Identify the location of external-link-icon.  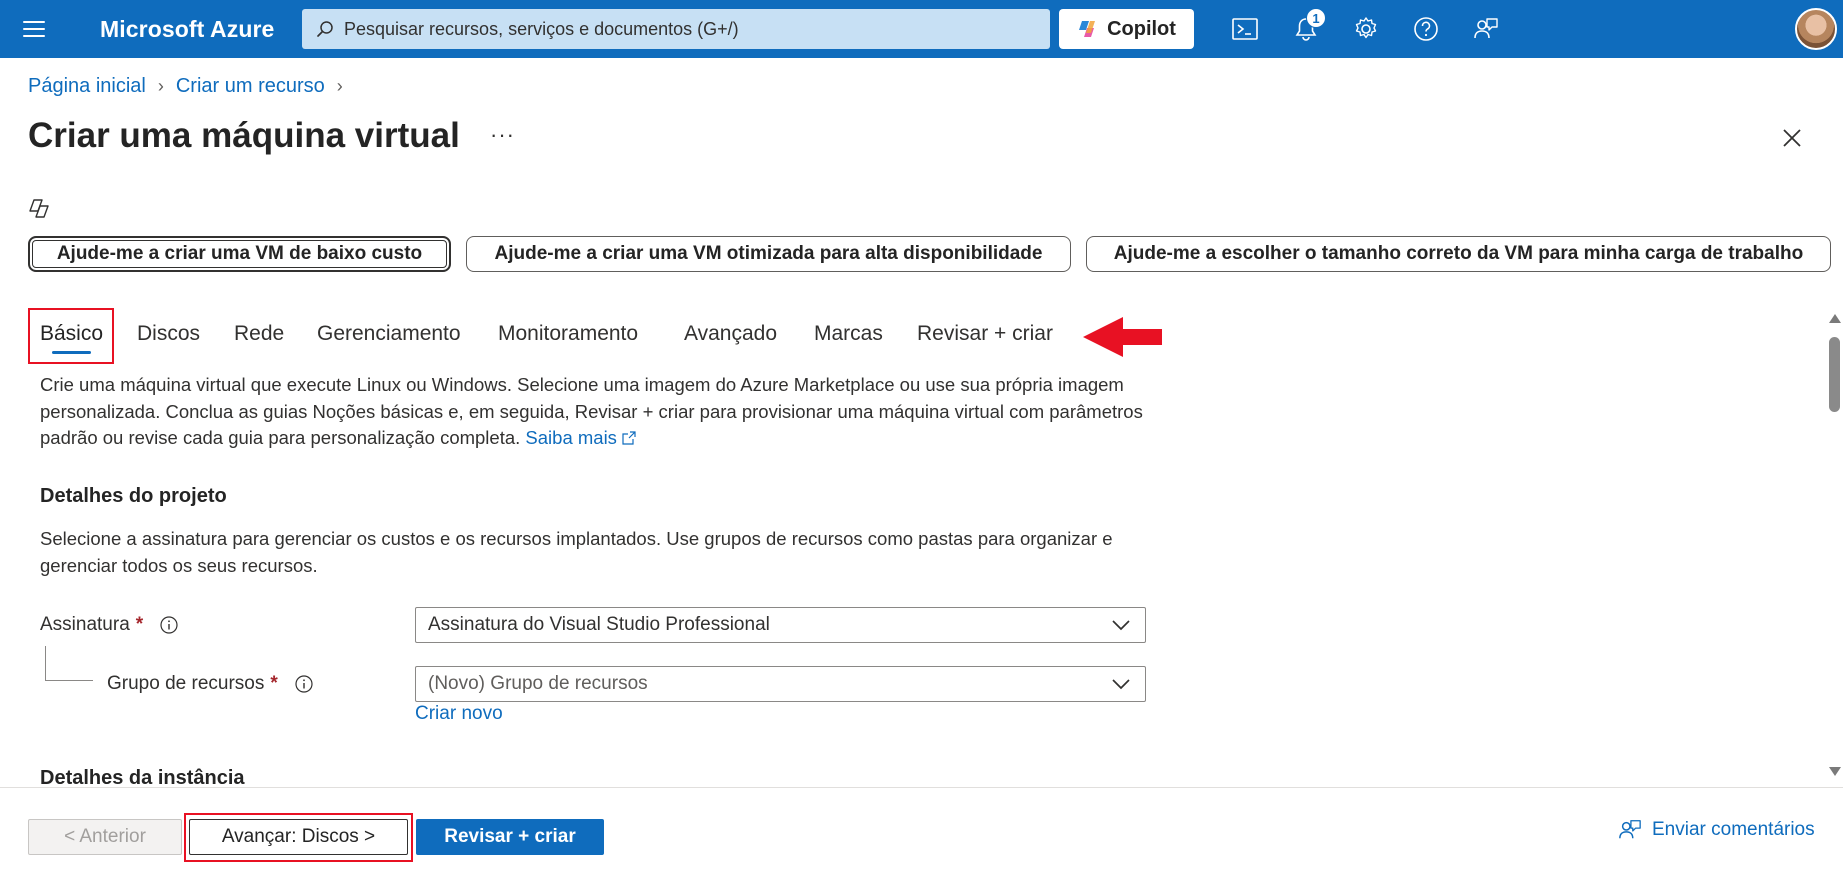
(629, 438).